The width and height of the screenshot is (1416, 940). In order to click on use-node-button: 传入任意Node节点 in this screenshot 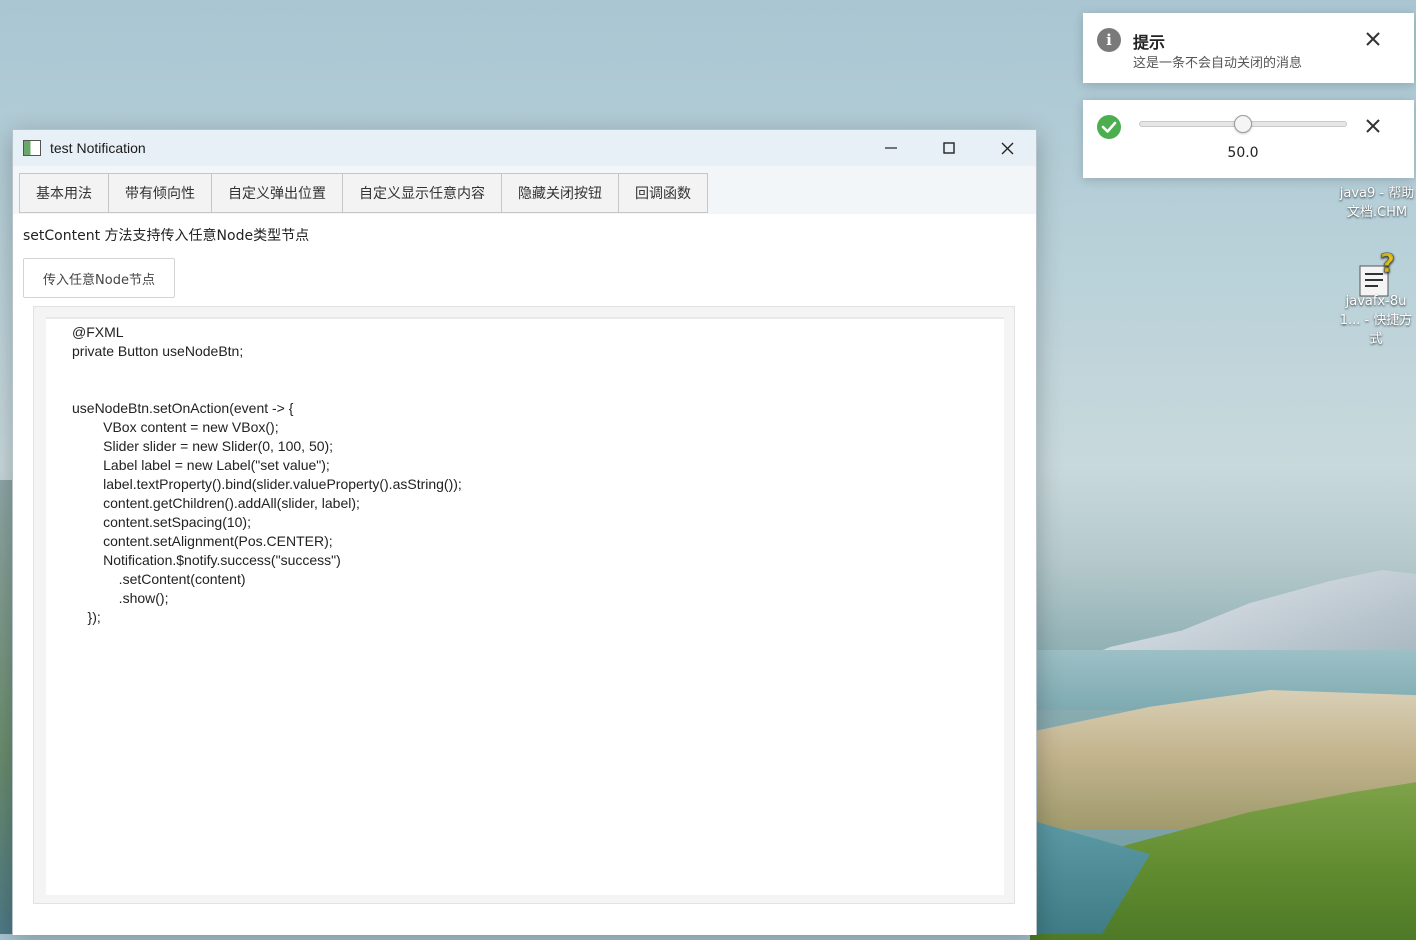, I will do `click(99, 278)`.